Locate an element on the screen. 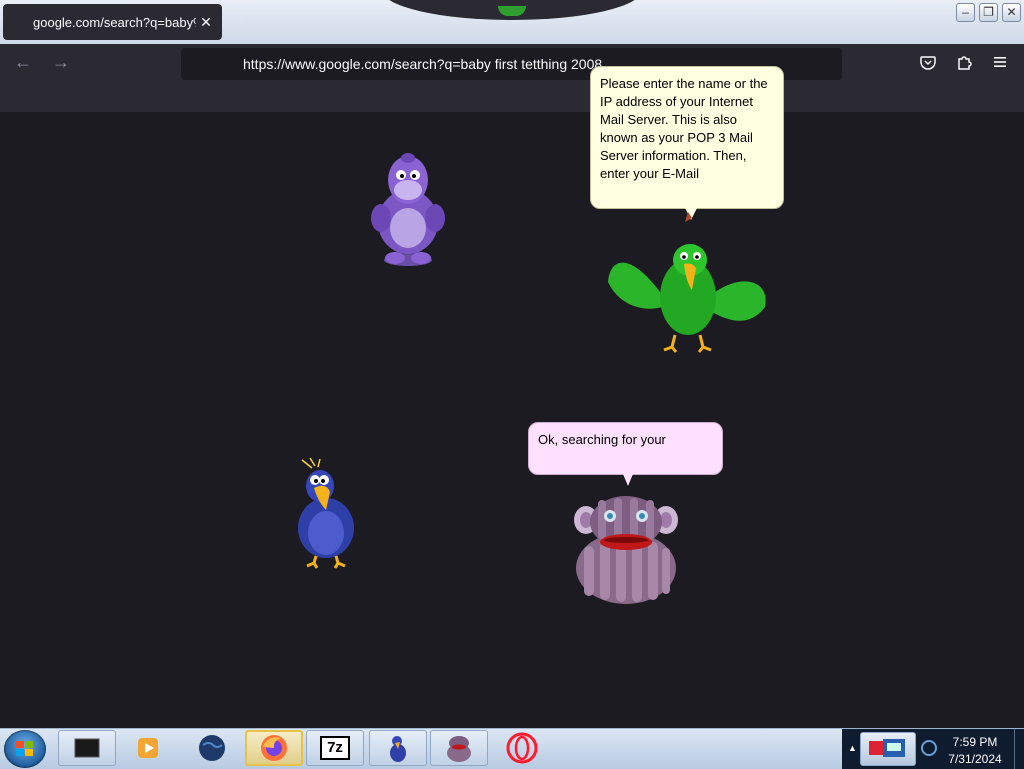  taskbar-item-7zip: 7z is located at coordinates (335, 748).